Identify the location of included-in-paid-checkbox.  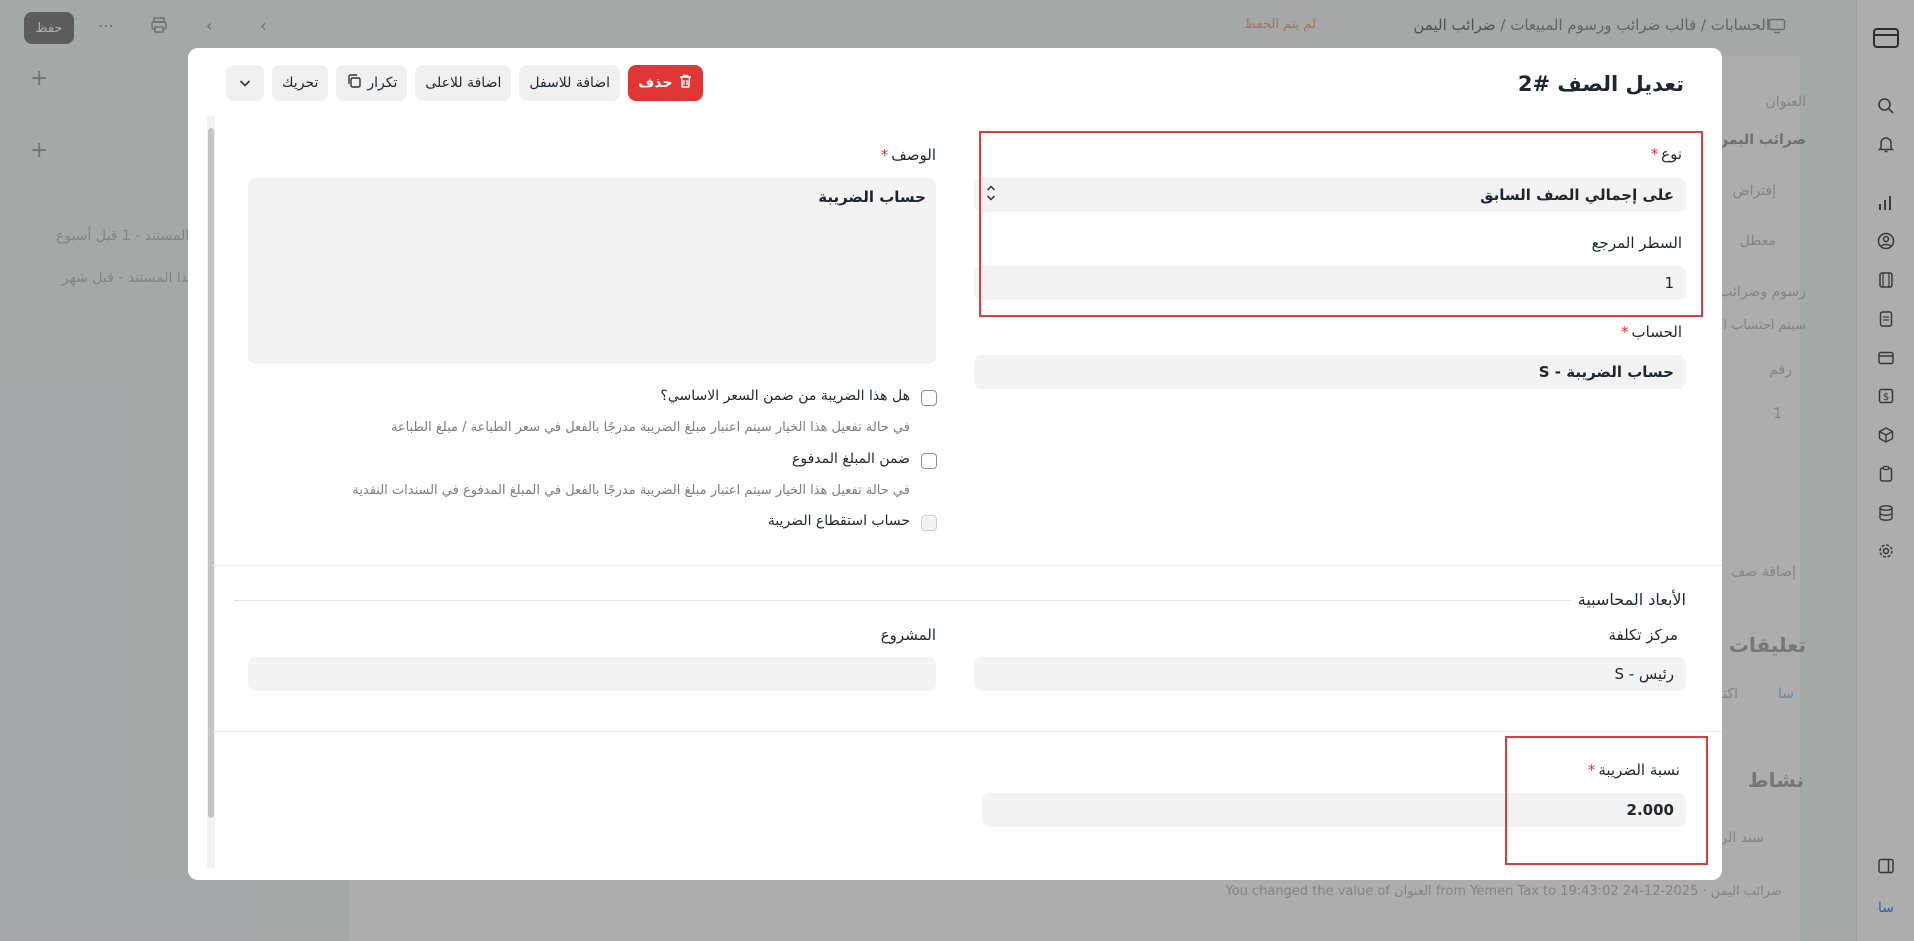
(929, 461).